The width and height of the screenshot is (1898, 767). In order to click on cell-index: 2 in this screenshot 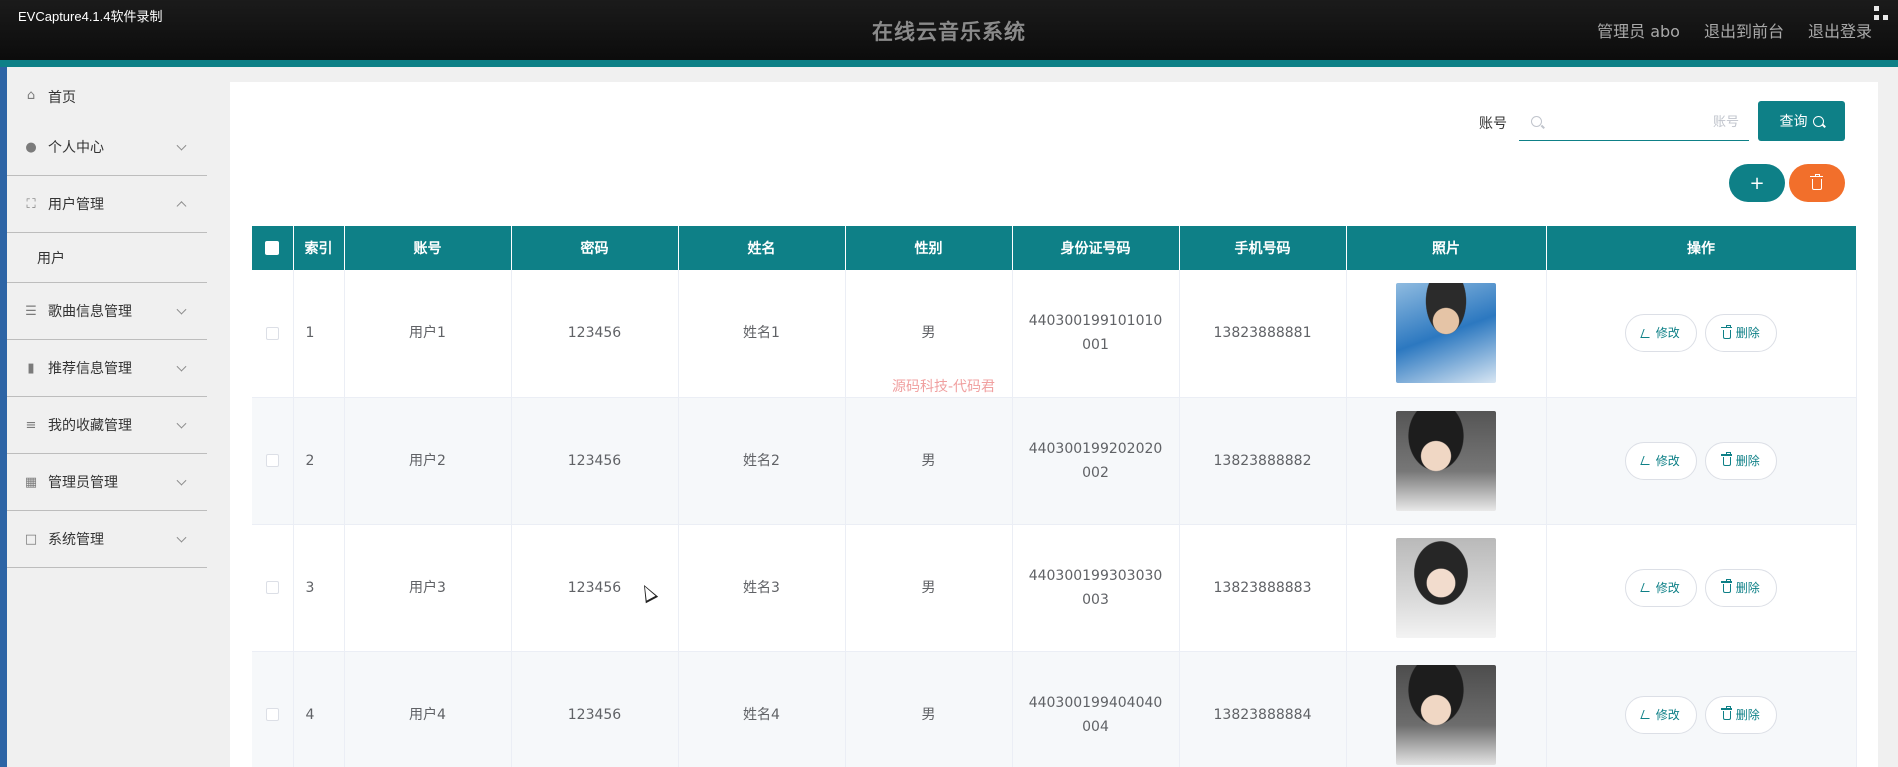, I will do `click(319, 461)`.